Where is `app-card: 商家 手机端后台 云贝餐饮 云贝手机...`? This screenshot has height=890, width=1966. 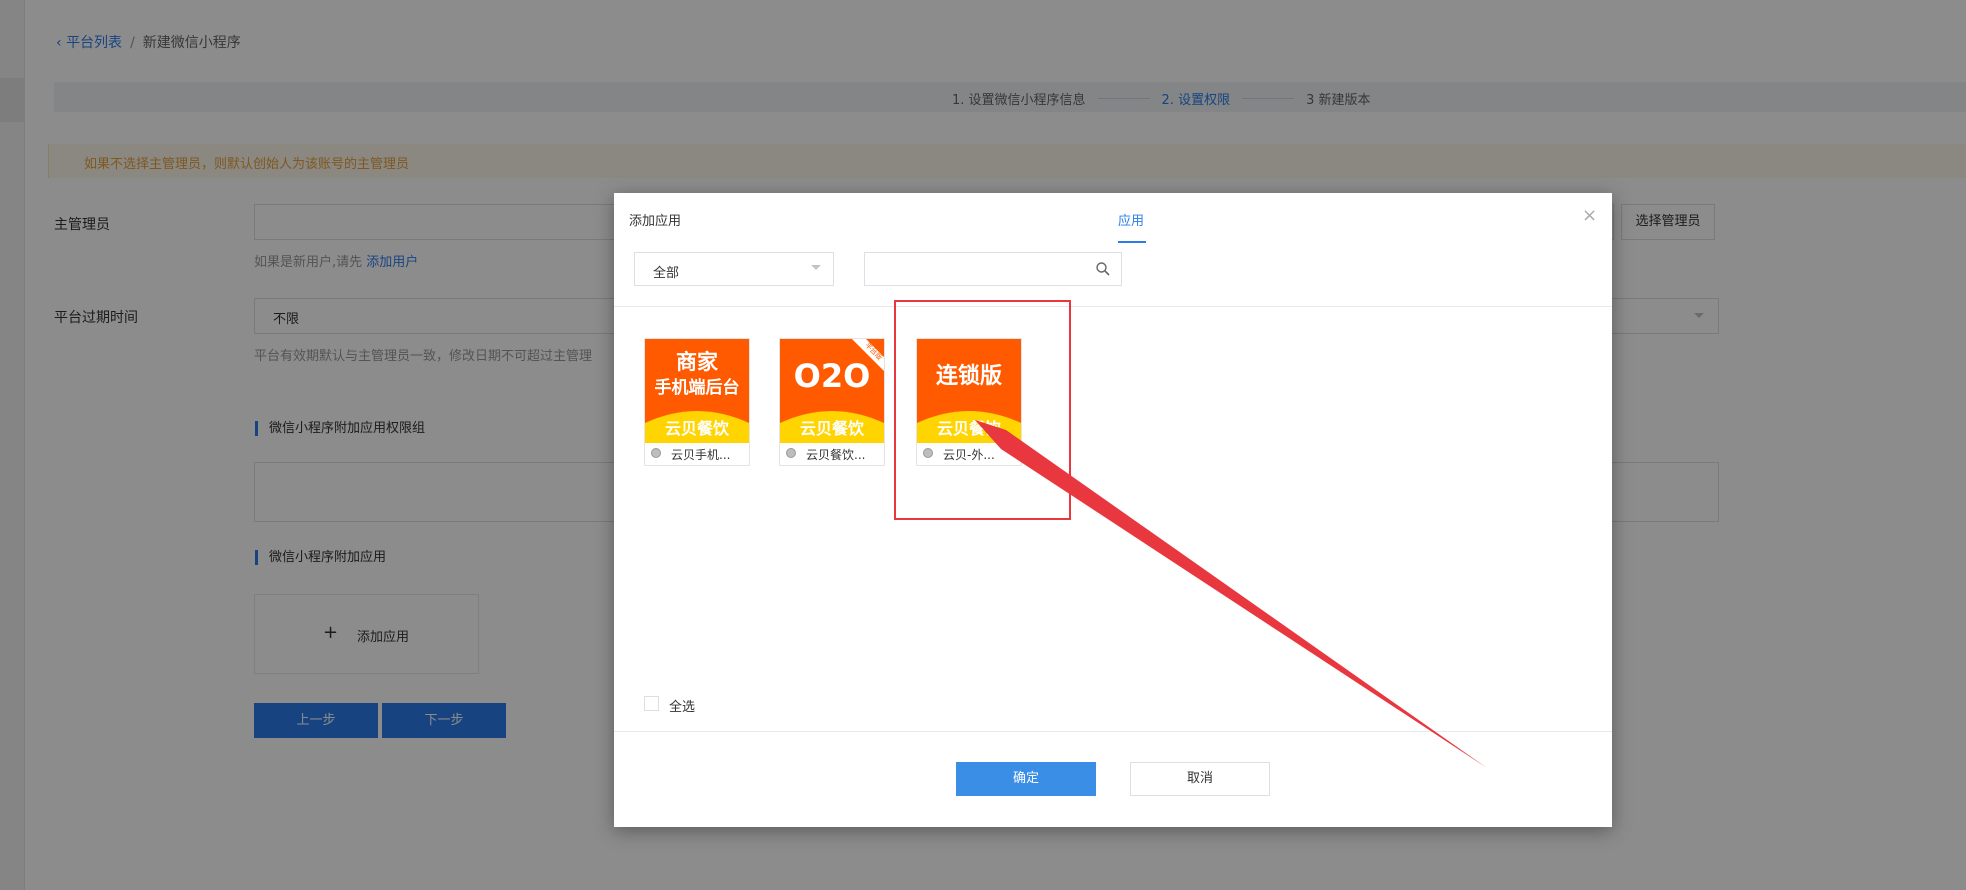 app-card: 商家 手机端后台 云贝餐饮 云贝手机... is located at coordinates (697, 402).